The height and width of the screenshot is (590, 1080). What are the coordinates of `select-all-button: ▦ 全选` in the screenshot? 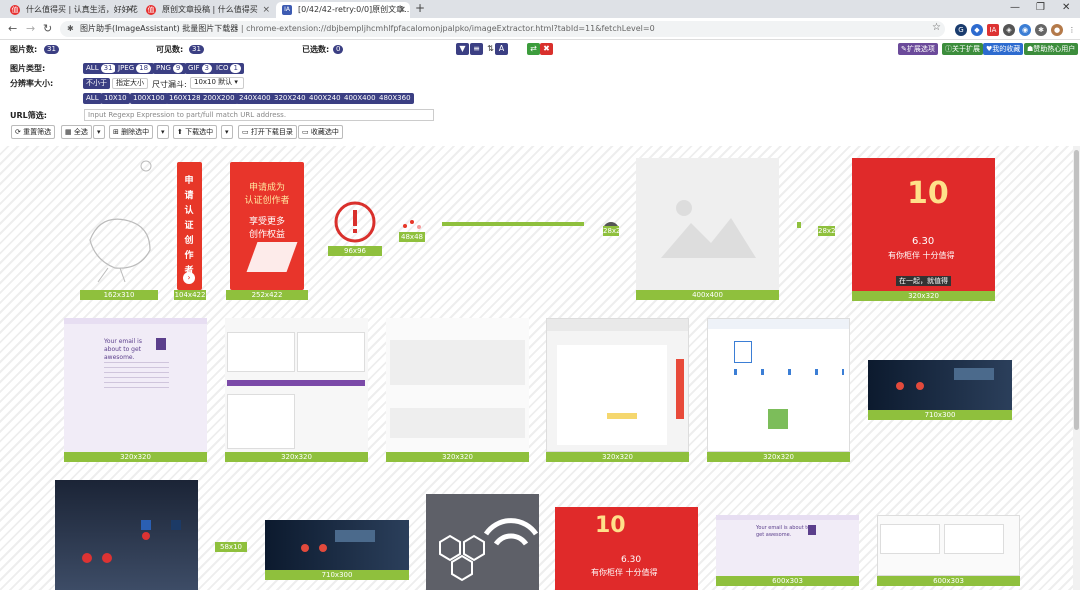 It's located at (76, 132).